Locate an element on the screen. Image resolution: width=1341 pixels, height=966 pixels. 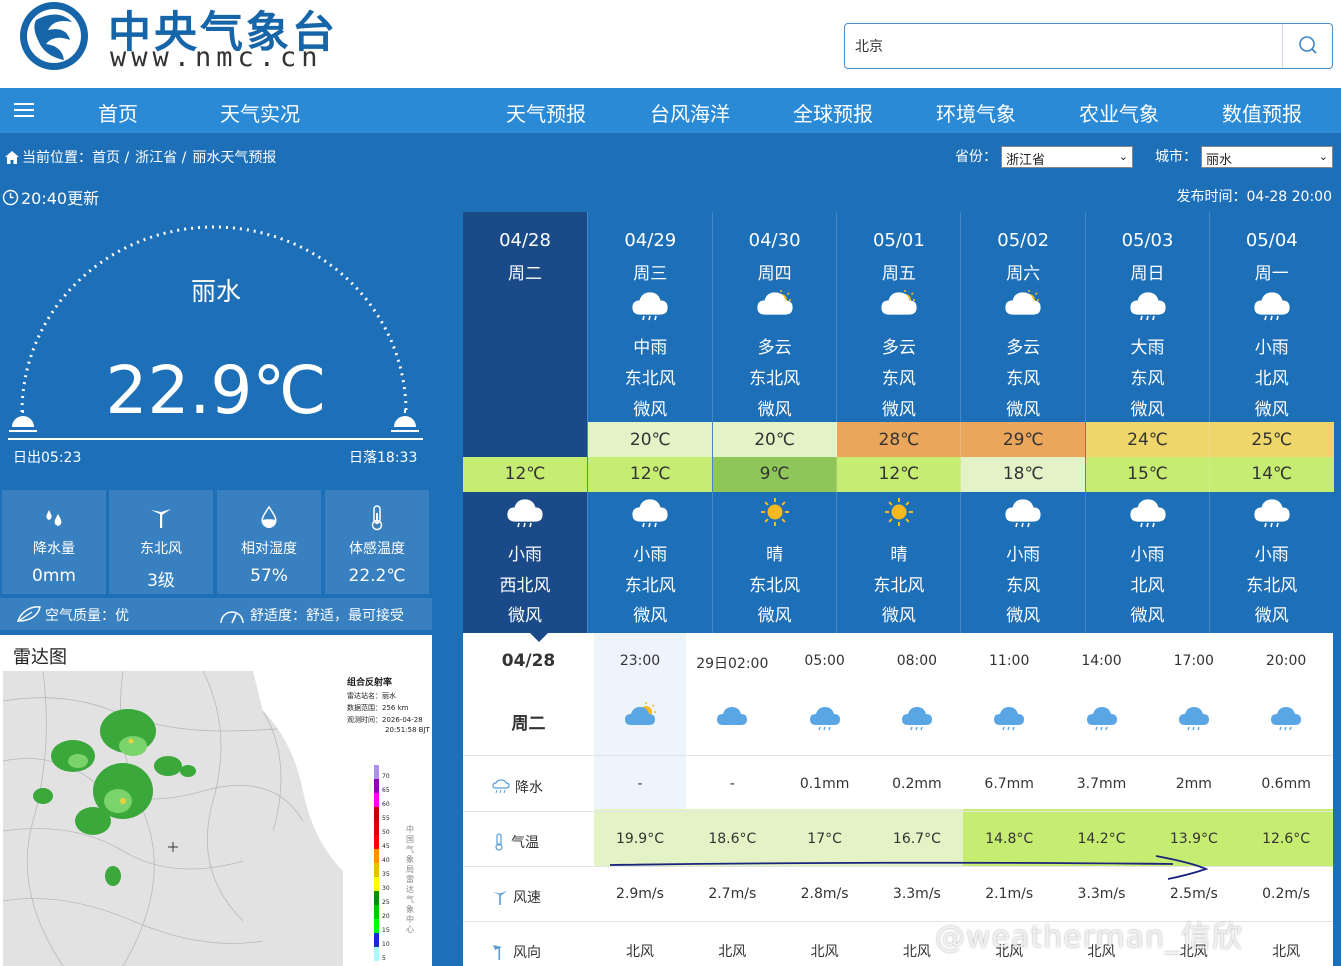
nav-forecast: 天气预报 is located at coordinates (546, 112).